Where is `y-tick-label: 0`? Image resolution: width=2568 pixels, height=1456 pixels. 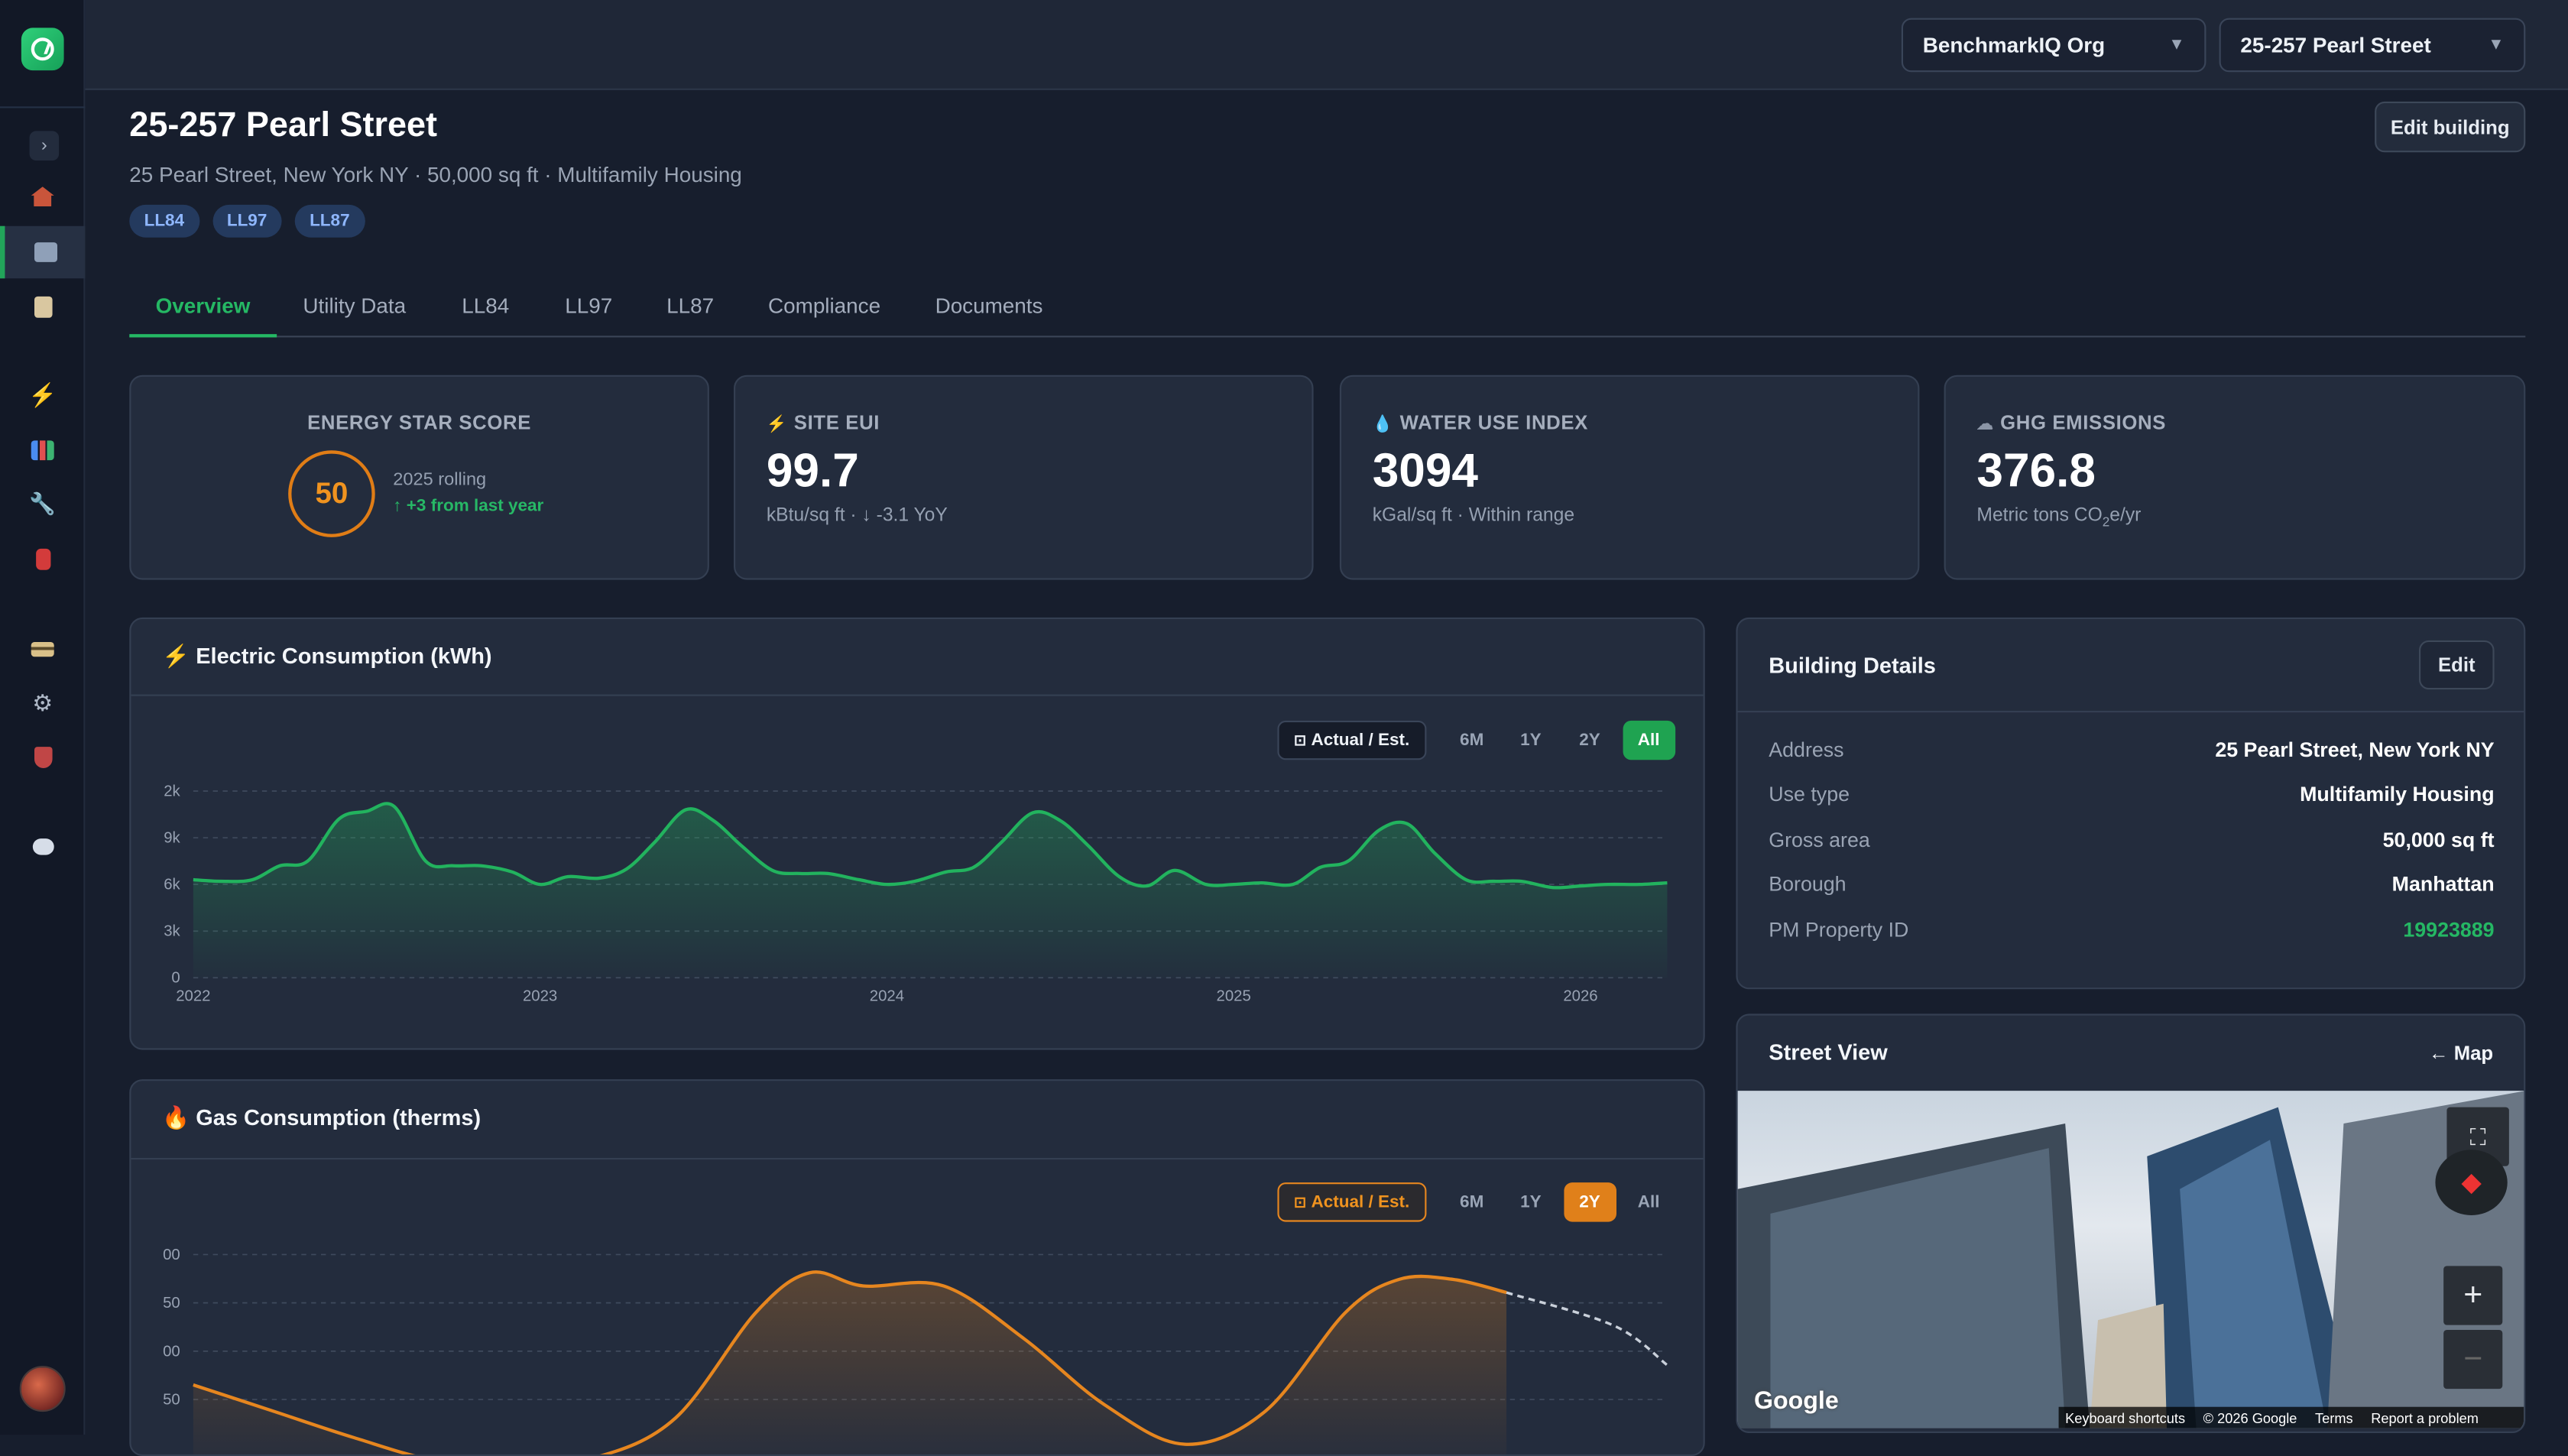 y-tick-label: 0 is located at coordinates (175, 978).